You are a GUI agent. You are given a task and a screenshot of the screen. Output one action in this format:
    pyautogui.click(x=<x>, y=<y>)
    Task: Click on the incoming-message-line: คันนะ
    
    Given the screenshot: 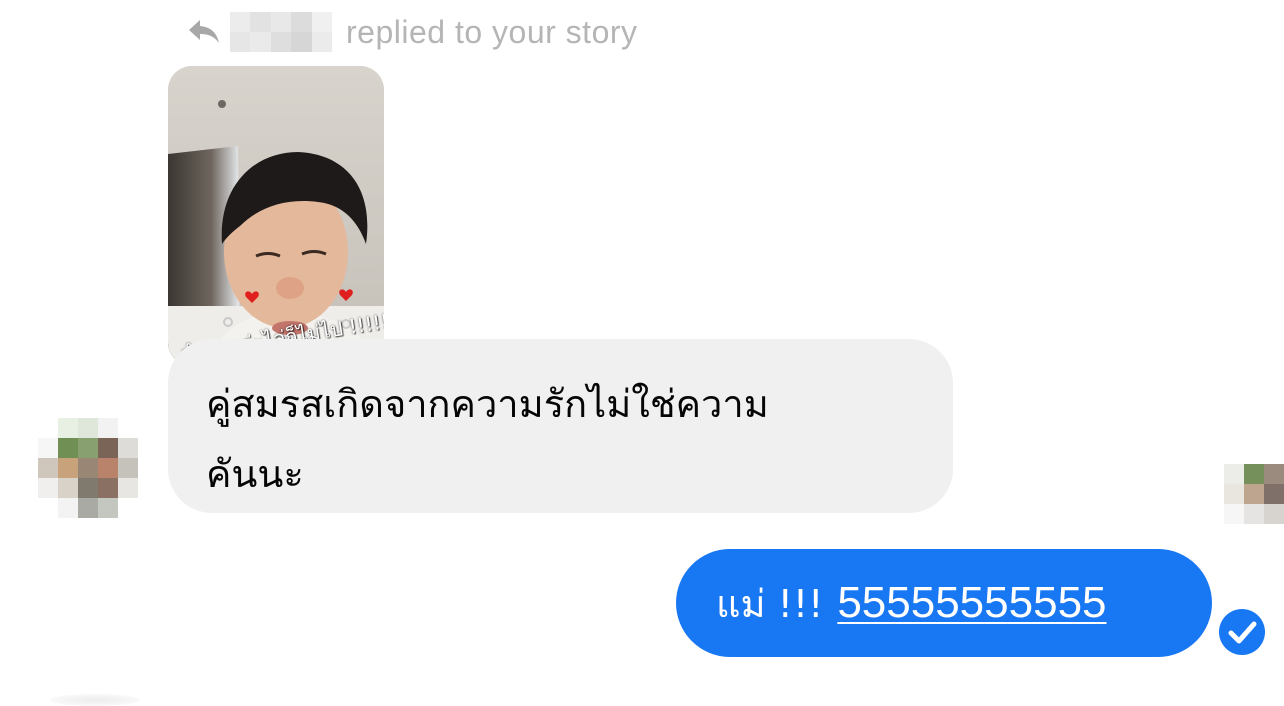 What is the action you would take?
    pyautogui.click(x=255, y=474)
    